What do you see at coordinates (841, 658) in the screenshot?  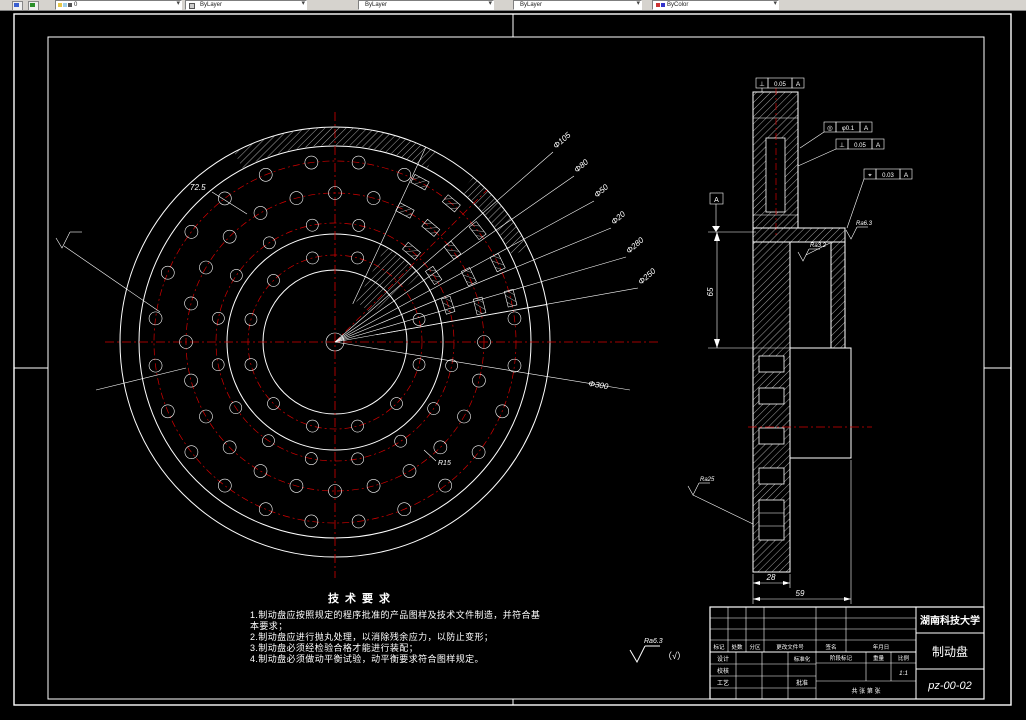 I see `stage-label: 阶段标记` at bounding box center [841, 658].